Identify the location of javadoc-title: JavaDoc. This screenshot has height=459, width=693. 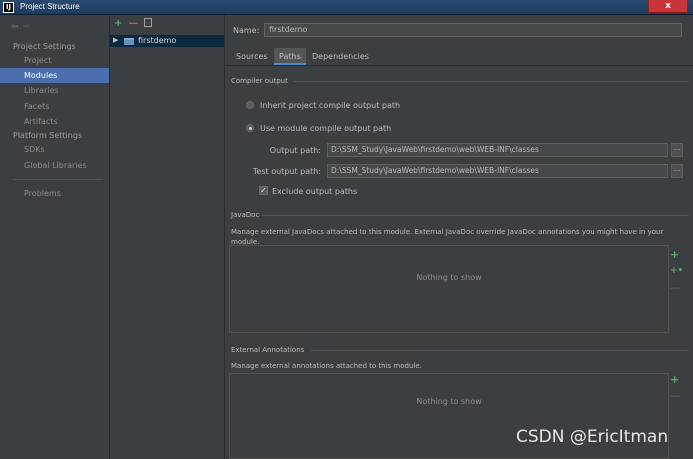
(245, 215).